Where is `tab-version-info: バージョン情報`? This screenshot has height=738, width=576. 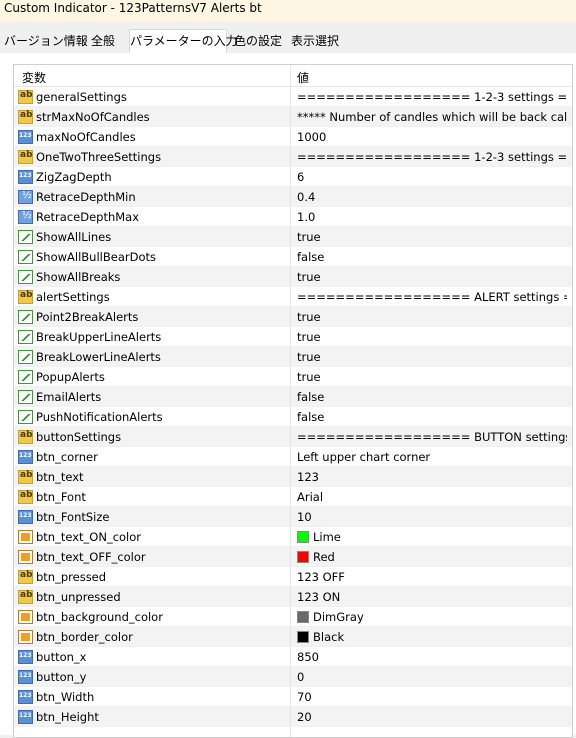
tab-version-info: バージョン情報 is located at coordinates (46, 41).